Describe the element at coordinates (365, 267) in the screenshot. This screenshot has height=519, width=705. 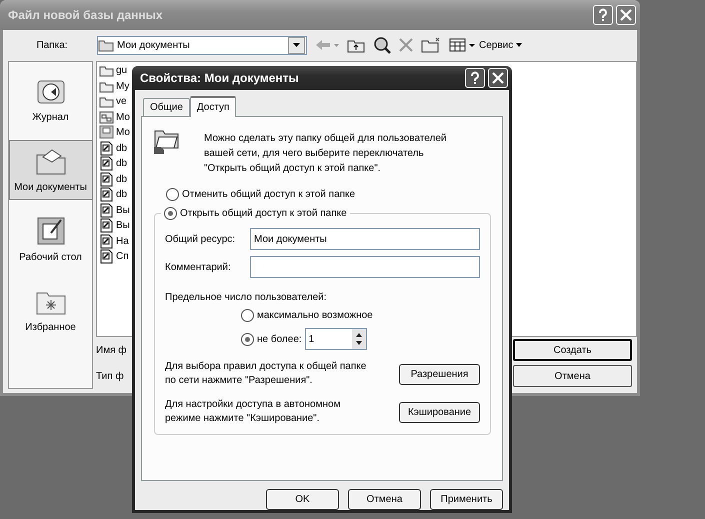
I see `comment-field` at that location.